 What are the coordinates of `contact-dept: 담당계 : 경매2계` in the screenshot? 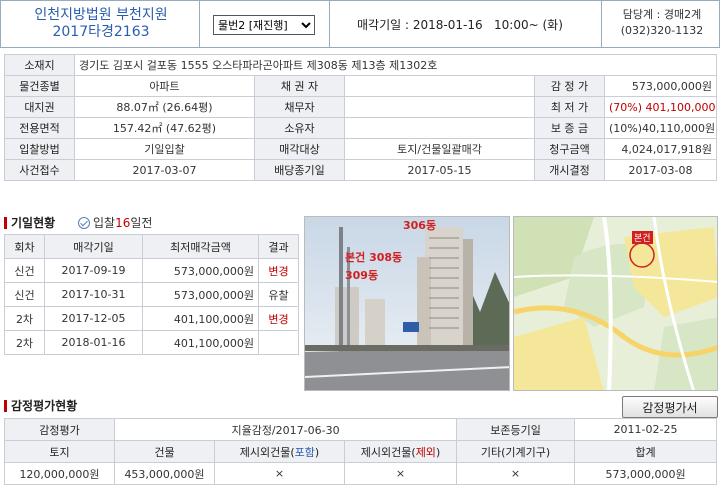 It's located at (662, 14).